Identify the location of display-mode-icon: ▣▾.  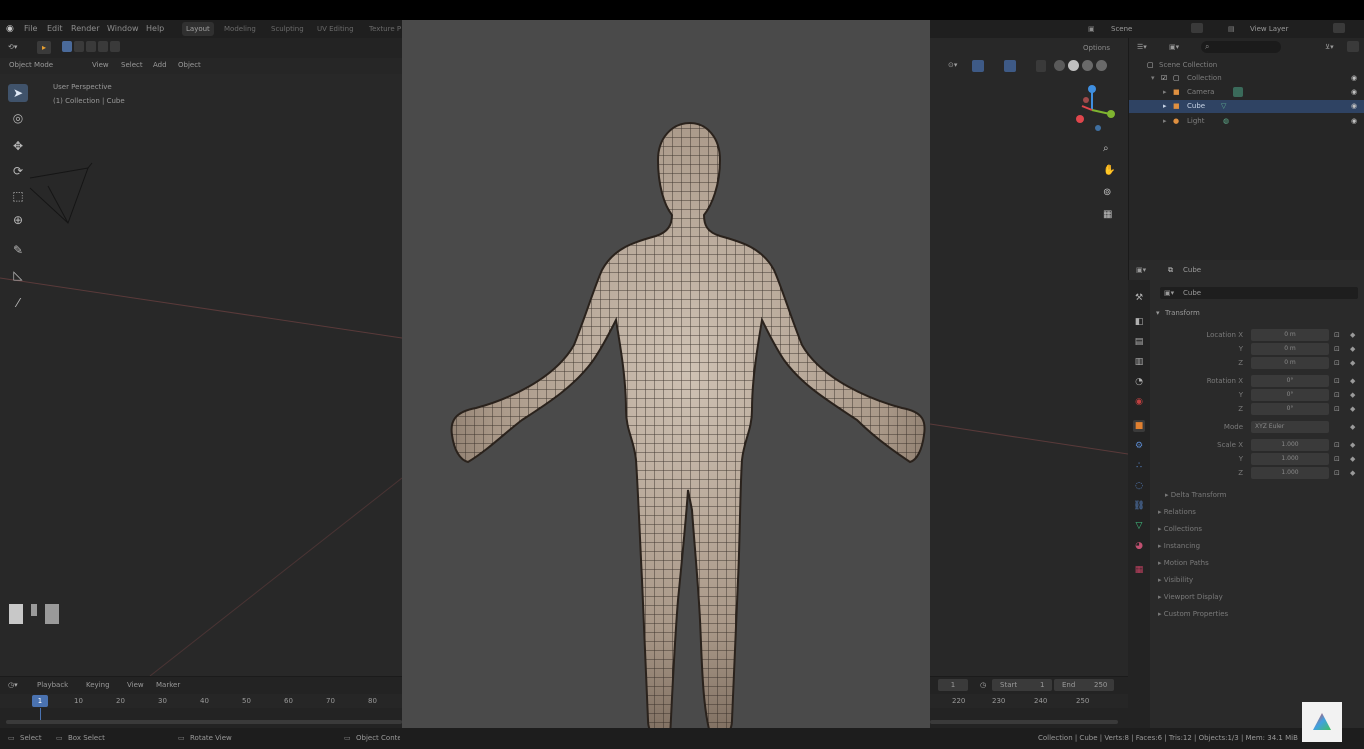
(1174, 47).